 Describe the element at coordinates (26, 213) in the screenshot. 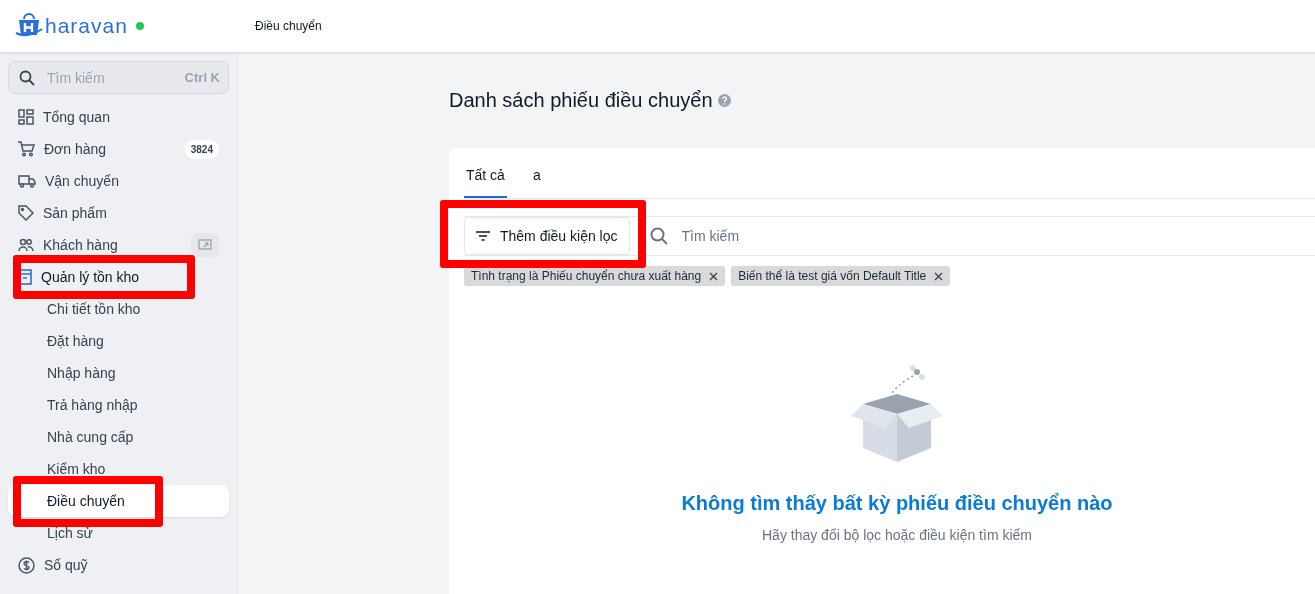

I see `tag-icon` at that location.